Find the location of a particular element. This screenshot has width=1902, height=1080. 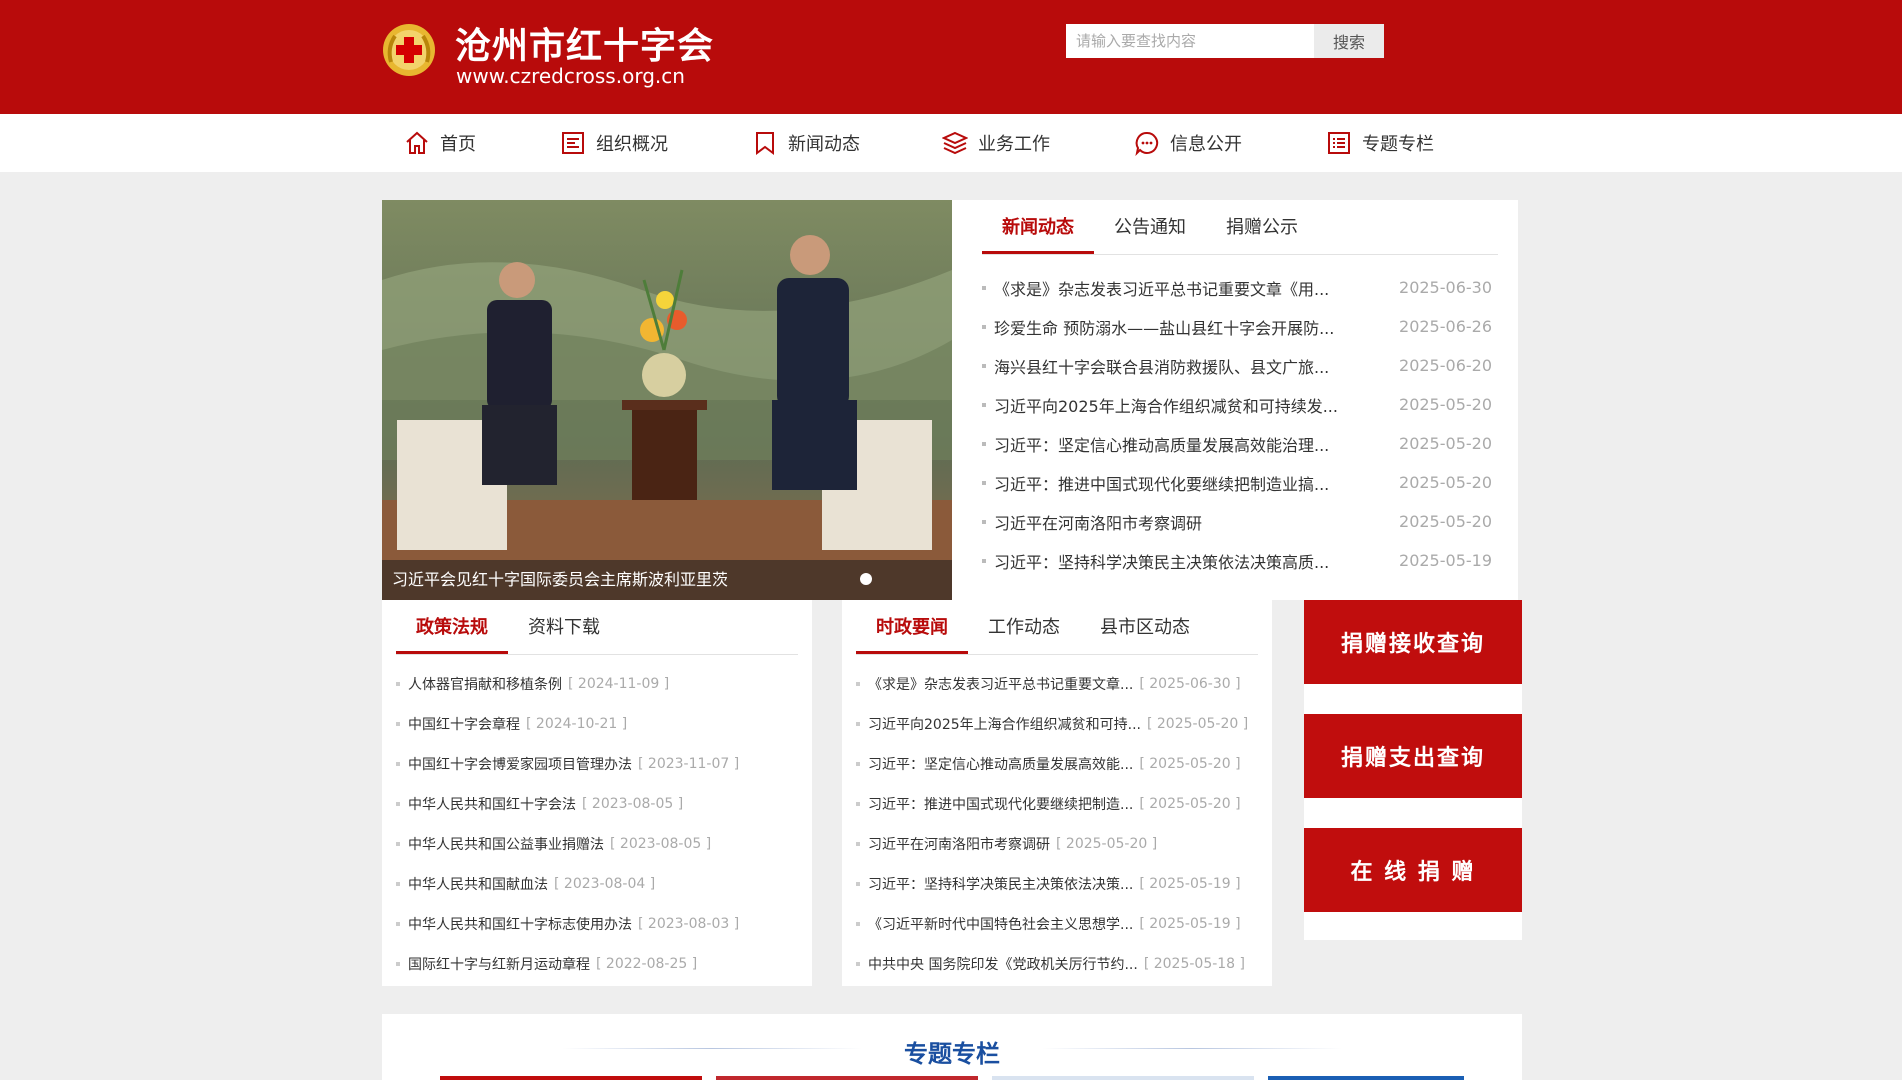

list-item: 习近平：坚持科学决策民主决策依法决策高质... 2025-05-19 is located at coordinates (1237, 560).